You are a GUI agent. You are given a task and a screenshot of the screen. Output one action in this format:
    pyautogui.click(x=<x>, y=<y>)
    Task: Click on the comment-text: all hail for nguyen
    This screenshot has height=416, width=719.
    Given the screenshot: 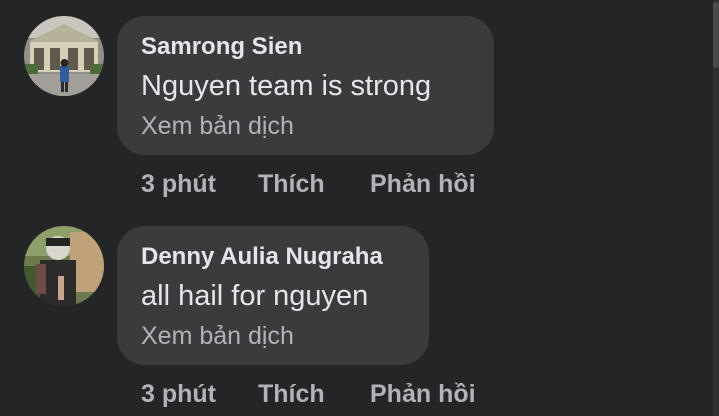 What is the action you would take?
    pyautogui.click(x=255, y=296)
    